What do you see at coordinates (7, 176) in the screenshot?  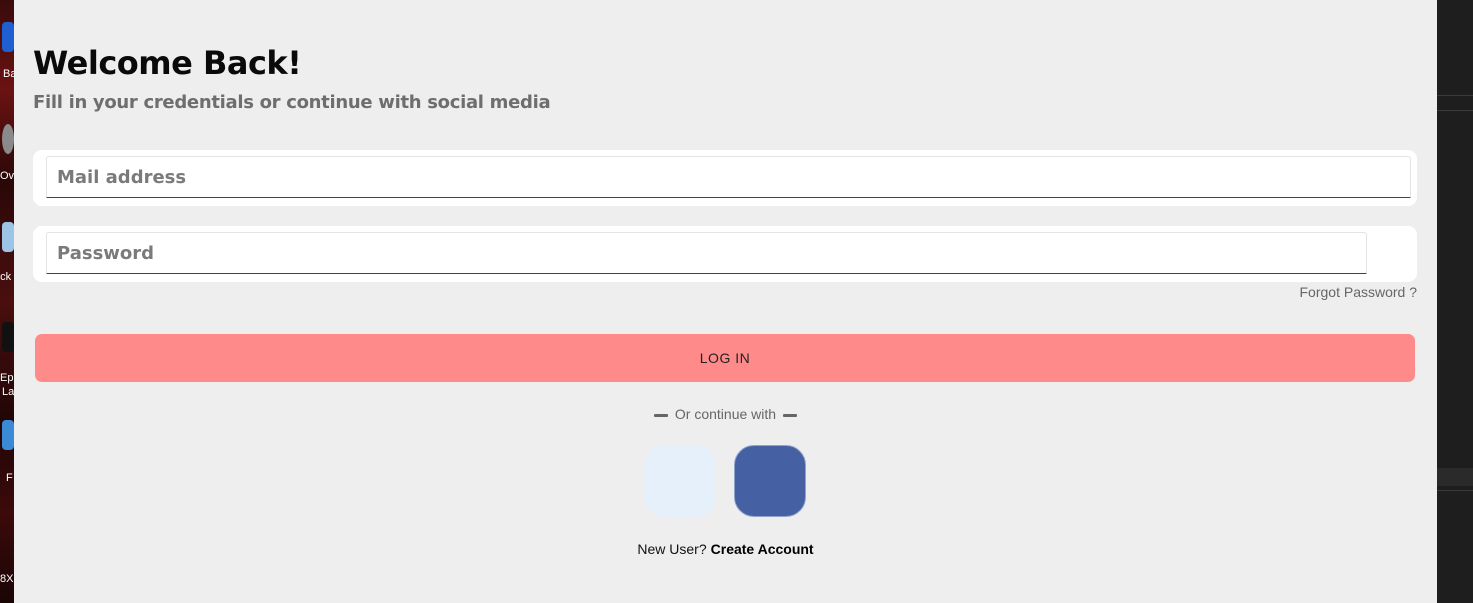 I see `desktop-icon-label: Ov` at bounding box center [7, 176].